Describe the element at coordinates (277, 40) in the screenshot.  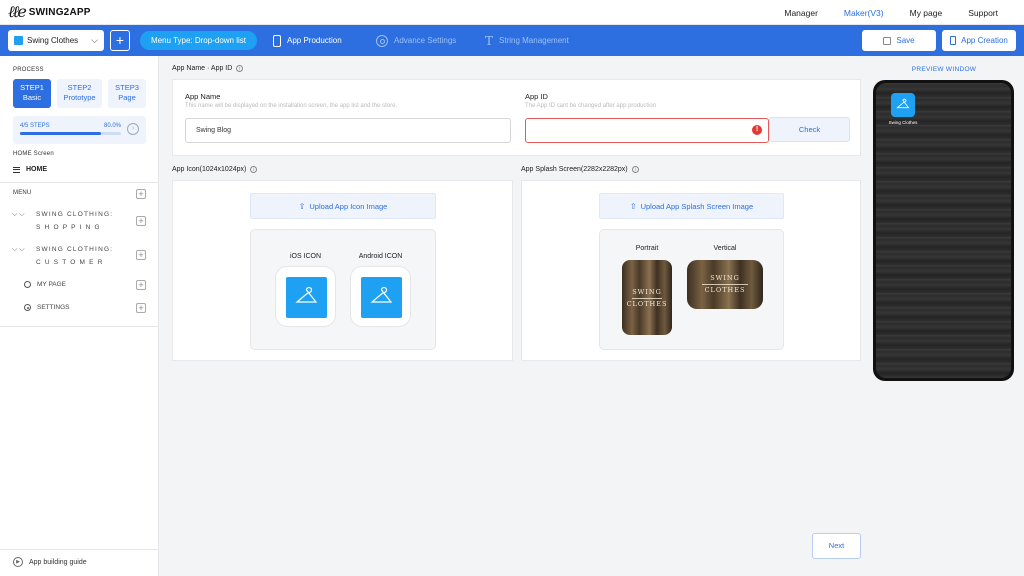
I see `phone-icon` at that location.